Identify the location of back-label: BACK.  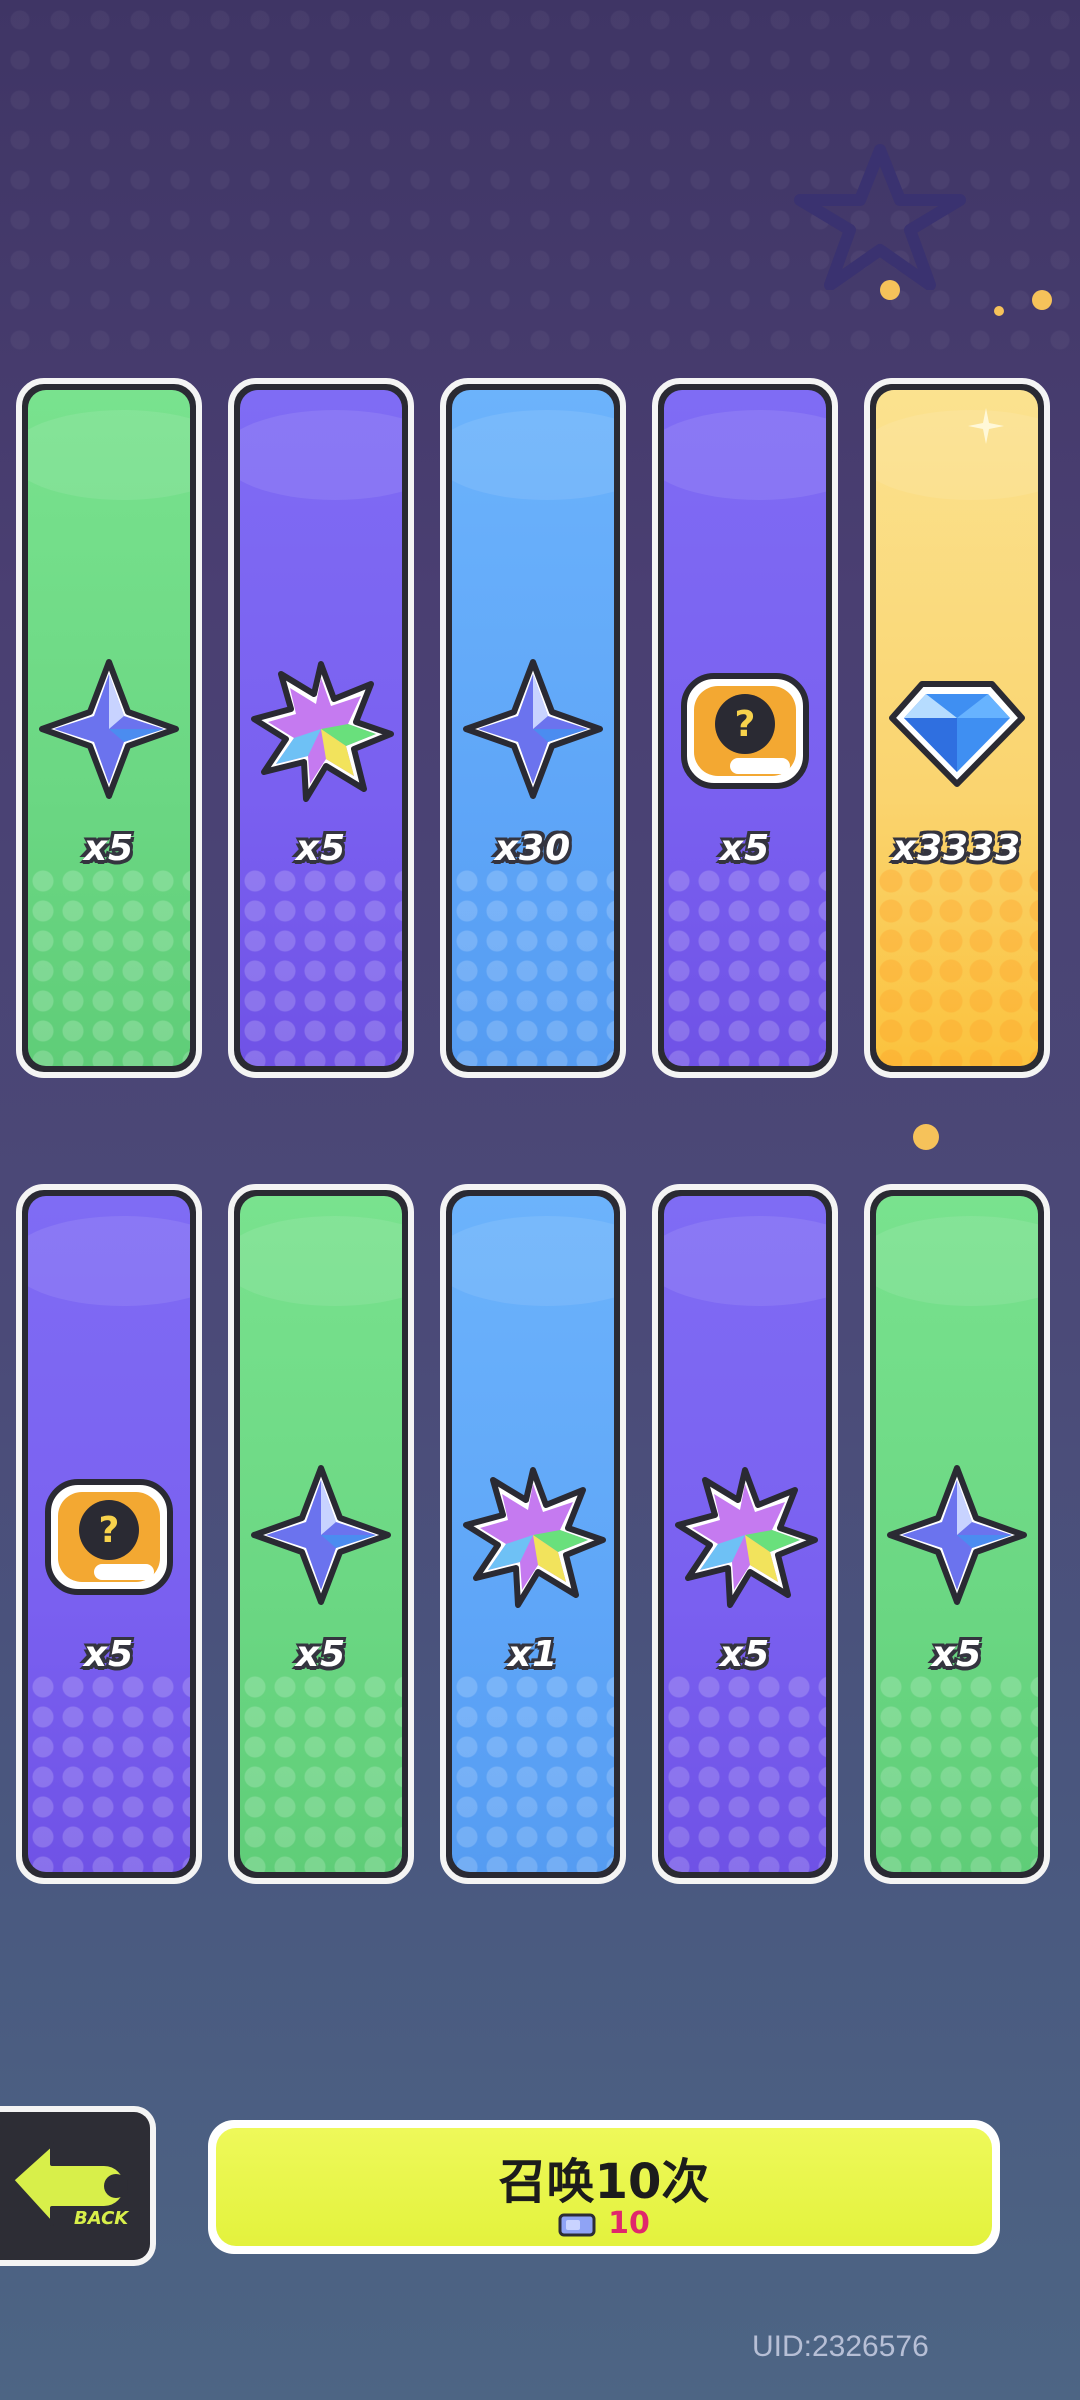
(101, 2218).